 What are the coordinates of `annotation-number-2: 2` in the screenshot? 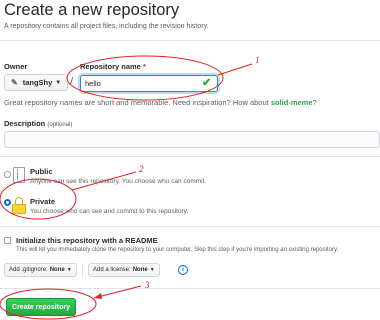 It's located at (141, 169).